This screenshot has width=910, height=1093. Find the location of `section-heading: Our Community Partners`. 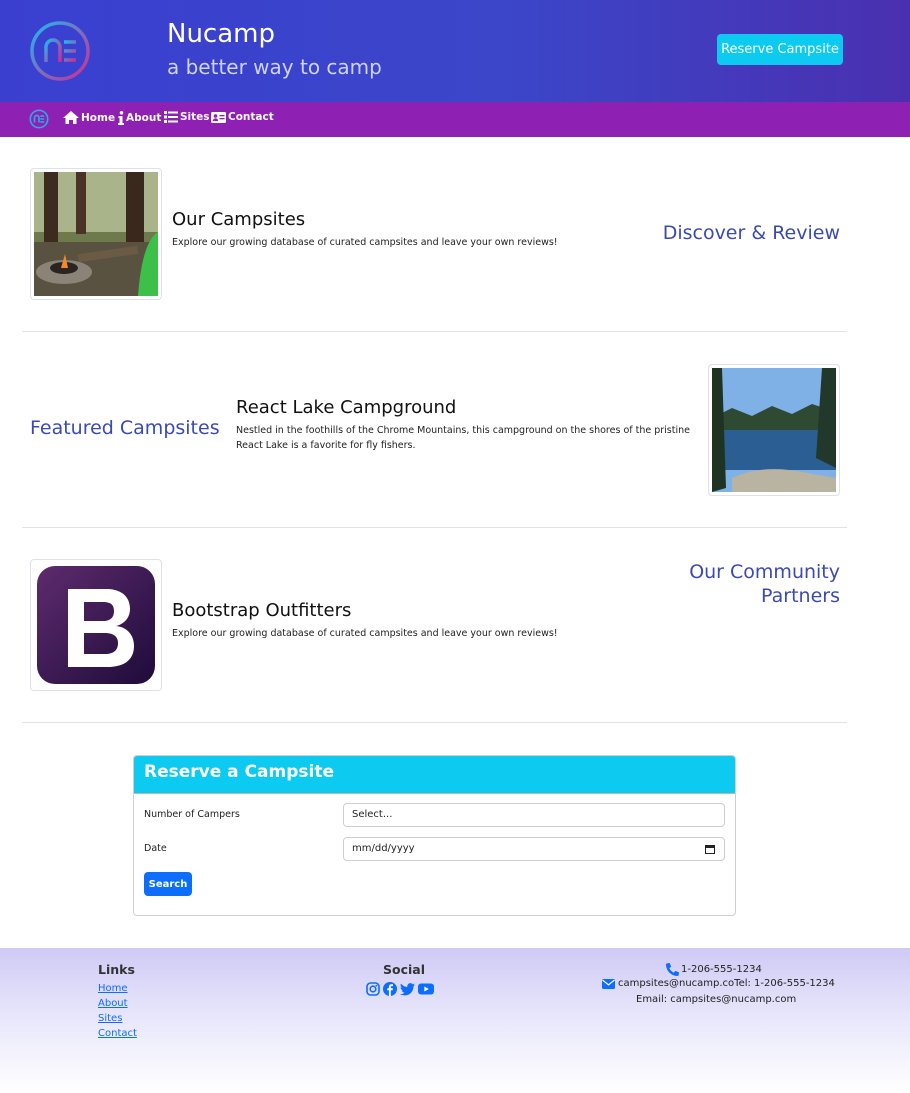

section-heading: Our Community Partners is located at coordinates (720, 584).